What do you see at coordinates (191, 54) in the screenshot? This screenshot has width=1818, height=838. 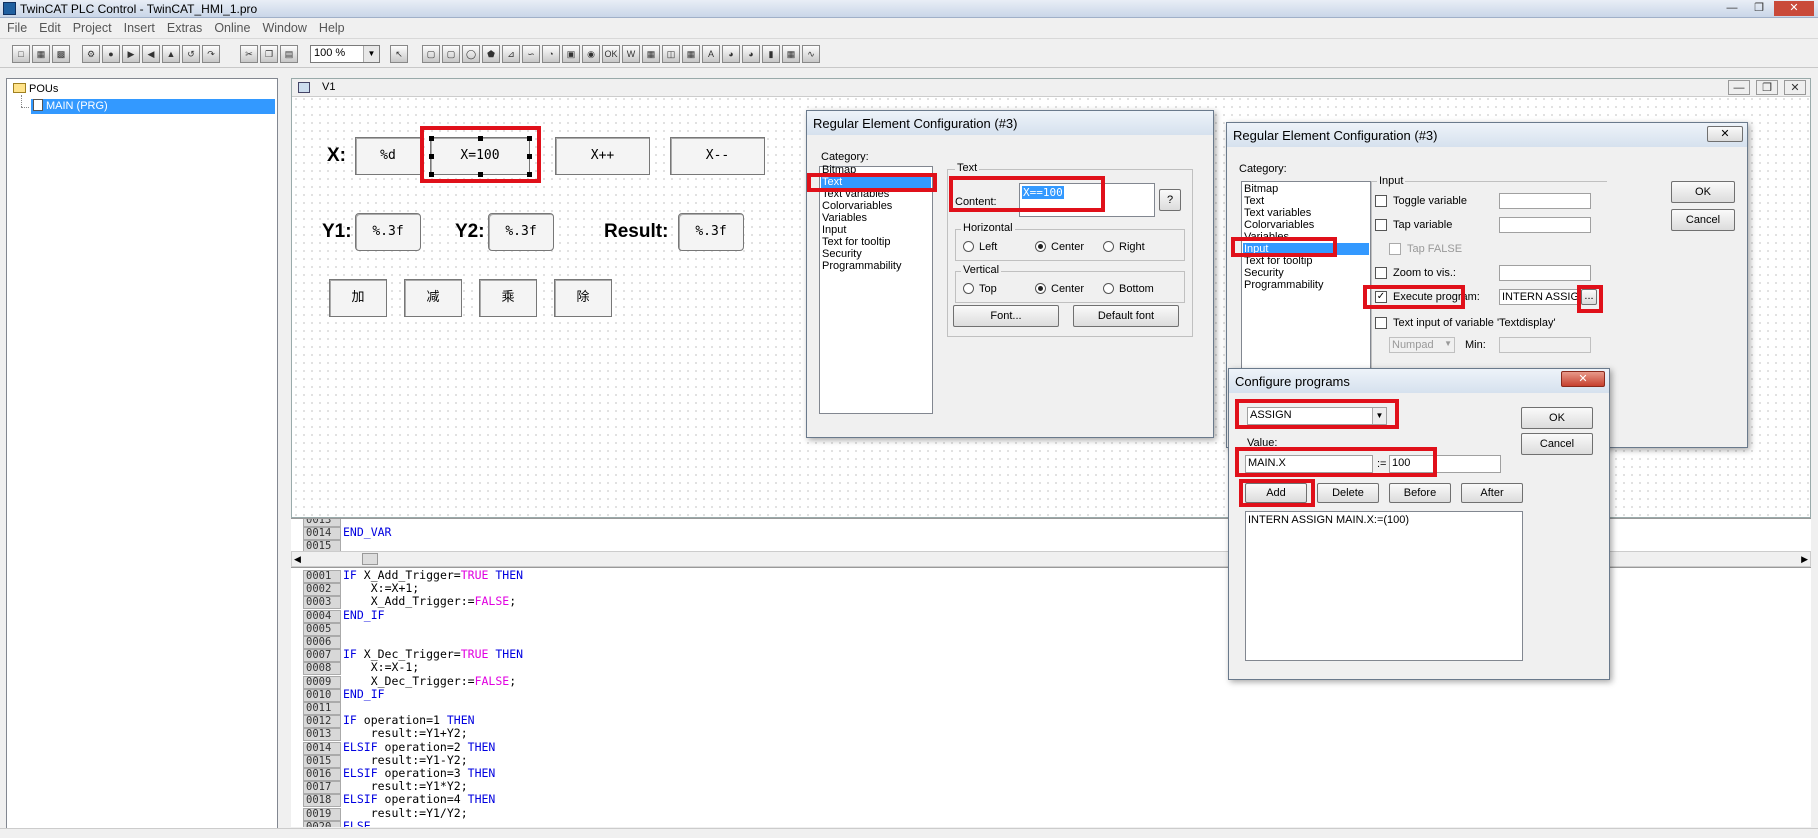 I see `reset-icon: ↺` at bounding box center [191, 54].